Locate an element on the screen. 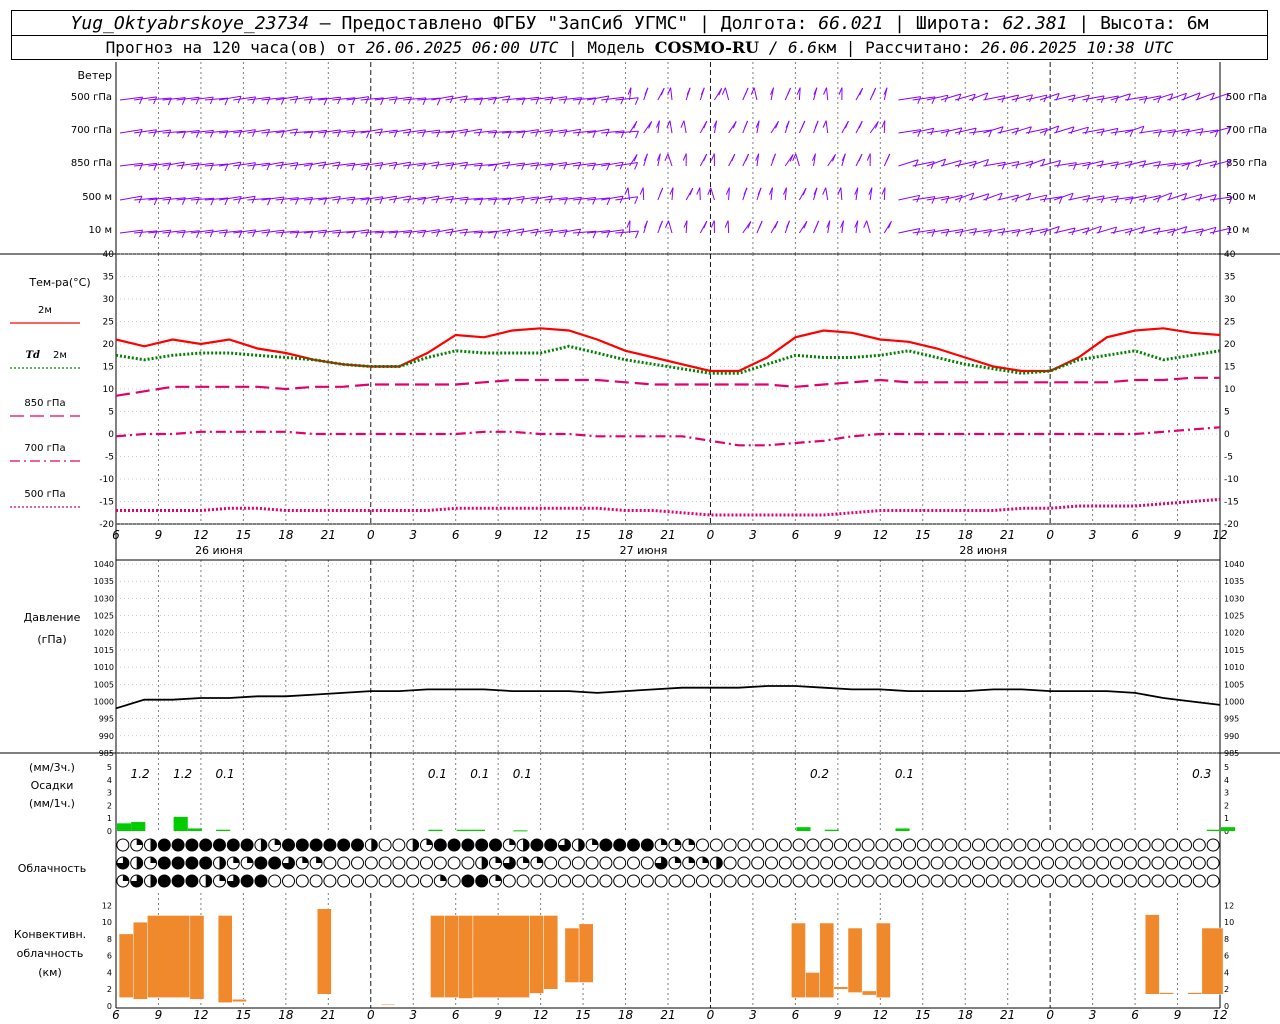 This screenshot has height=1024, width=1280. temp-tick-left: 40 is located at coordinates (109, 255).